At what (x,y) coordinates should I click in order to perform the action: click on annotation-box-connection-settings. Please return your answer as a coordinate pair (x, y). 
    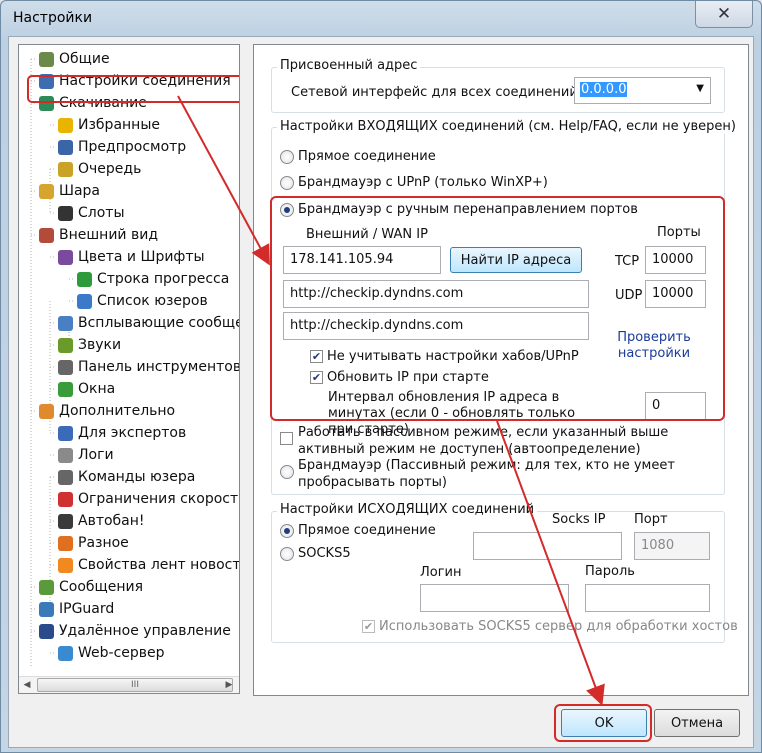
    Looking at the image, I should click on (133, 89).